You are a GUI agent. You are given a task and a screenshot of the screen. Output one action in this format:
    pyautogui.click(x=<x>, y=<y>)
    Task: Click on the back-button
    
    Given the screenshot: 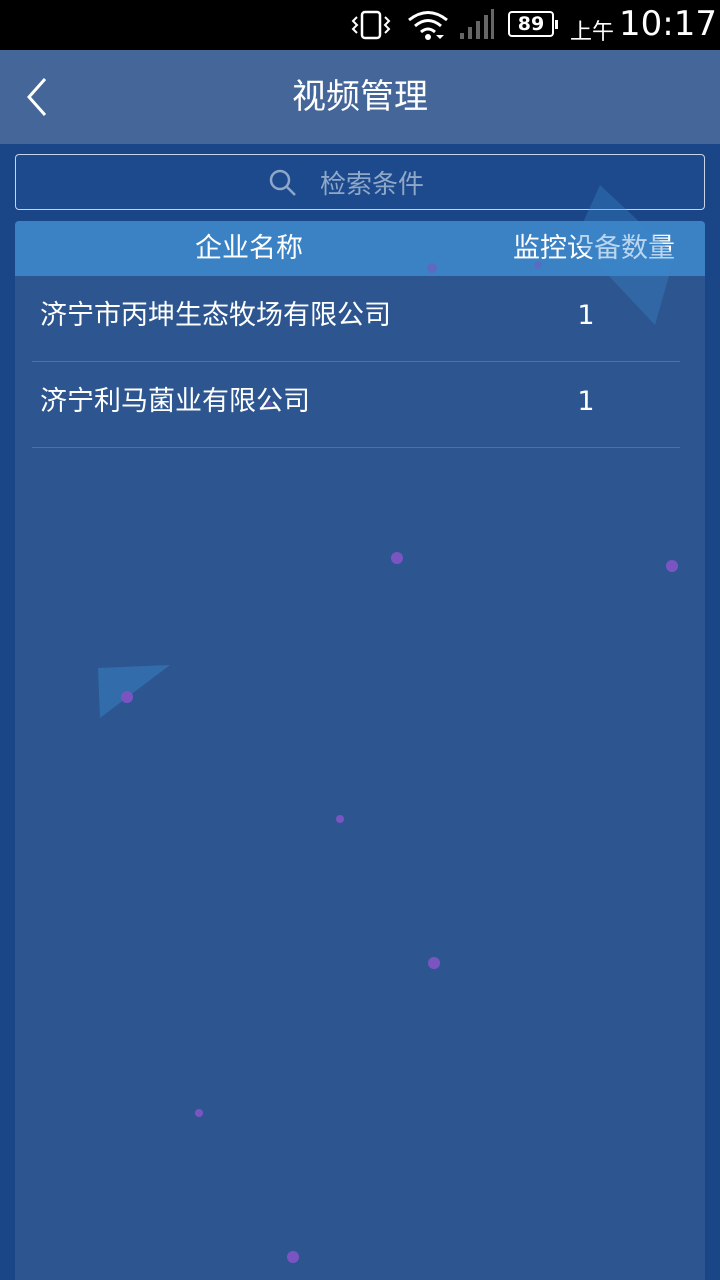 What is the action you would take?
    pyautogui.click(x=39, y=97)
    